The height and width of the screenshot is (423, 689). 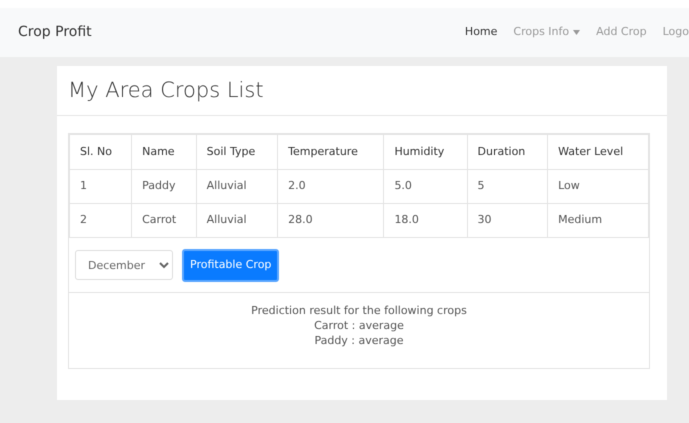 What do you see at coordinates (546, 32) in the screenshot?
I see `dropdown-toggle: Crops Info` at bounding box center [546, 32].